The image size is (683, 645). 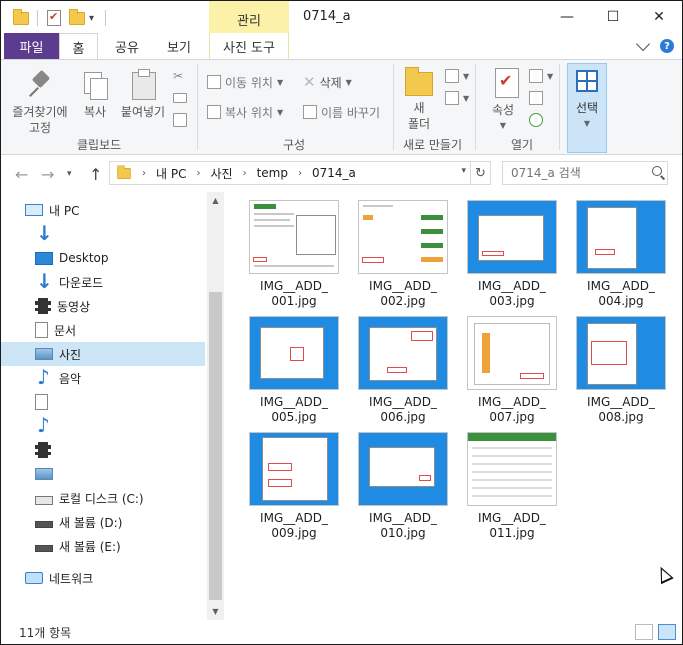 I want to click on sidebar-scrollbar: ▲ ▼, so click(x=215, y=406).